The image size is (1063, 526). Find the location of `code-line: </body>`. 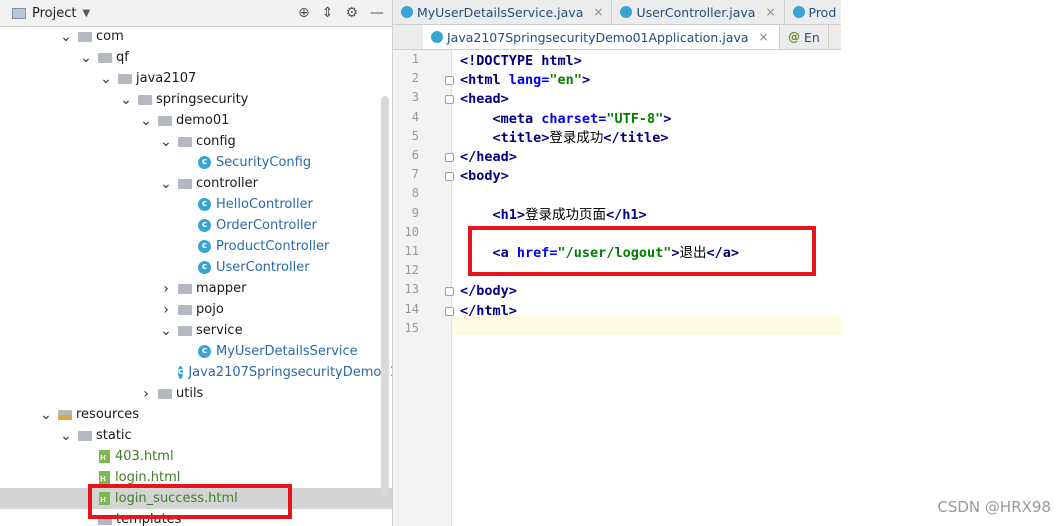

code-line: </body> is located at coordinates (488, 291).